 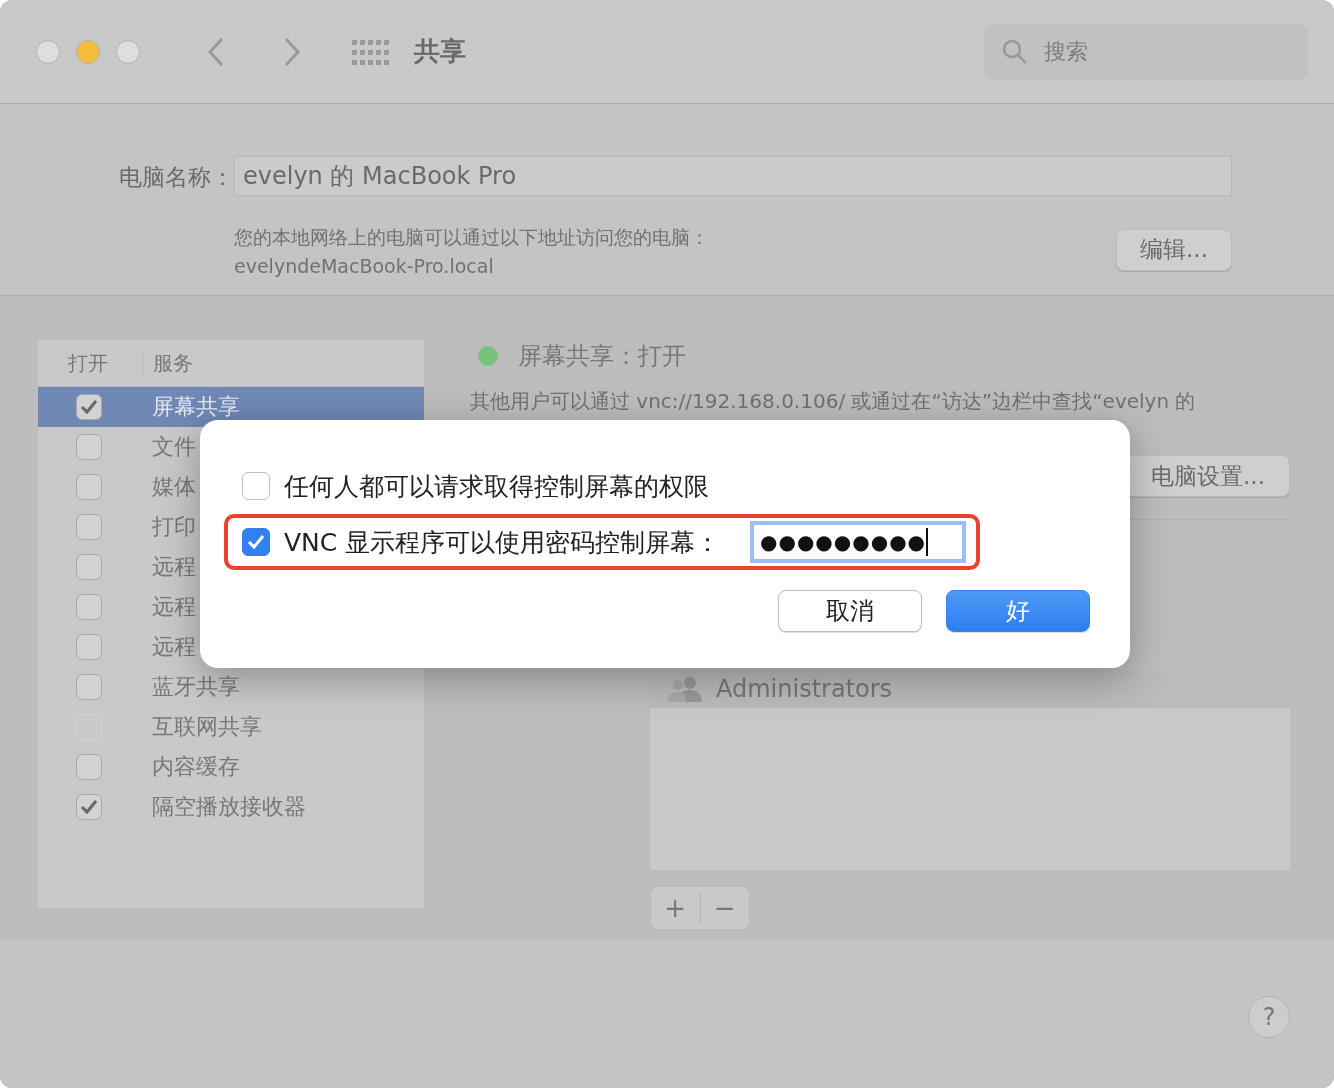 I want to click on computer-name-label: 电脑名称：, so click(x=176, y=177).